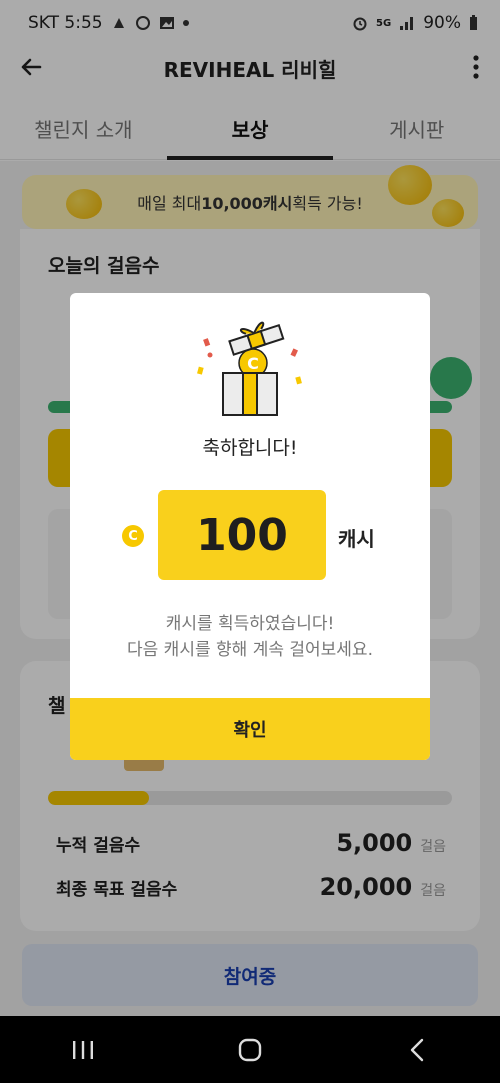  What do you see at coordinates (253, 363) in the screenshot?
I see `svg-text: C` at bounding box center [253, 363].